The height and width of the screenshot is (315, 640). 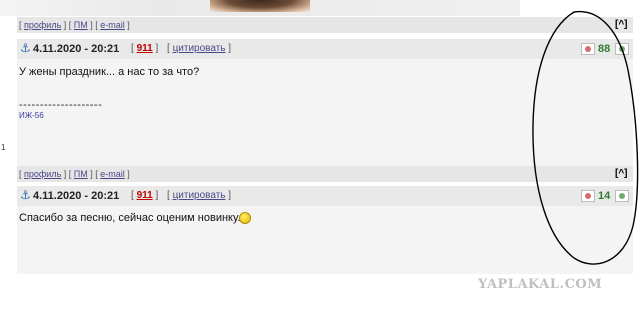 I want to click on site-watermark: YAPLAKAL.COM, so click(x=540, y=284).